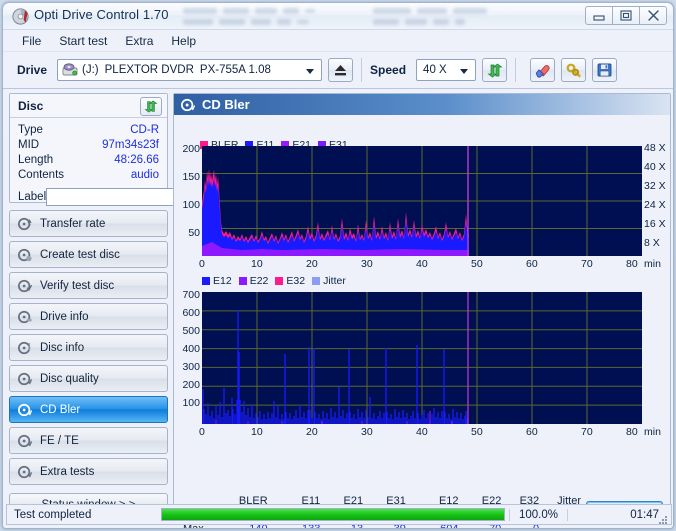 The width and height of the screenshot is (676, 531). I want to click on e12-xtick-80: 80, so click(632, 432).